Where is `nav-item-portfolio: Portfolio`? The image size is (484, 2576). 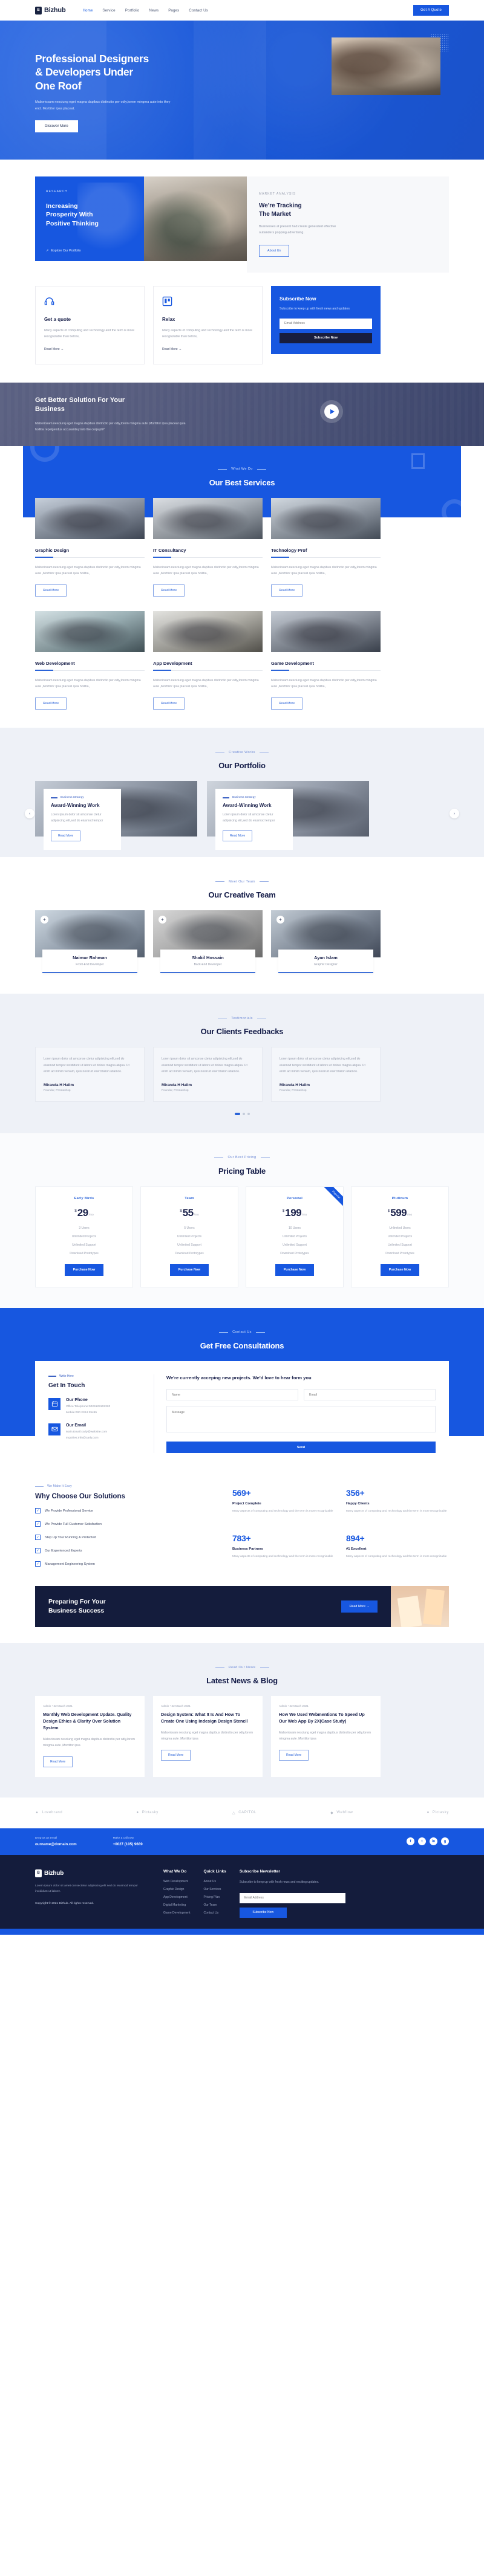 nav-item-portfolio: Portfolio is located at coordinates (132, 10).